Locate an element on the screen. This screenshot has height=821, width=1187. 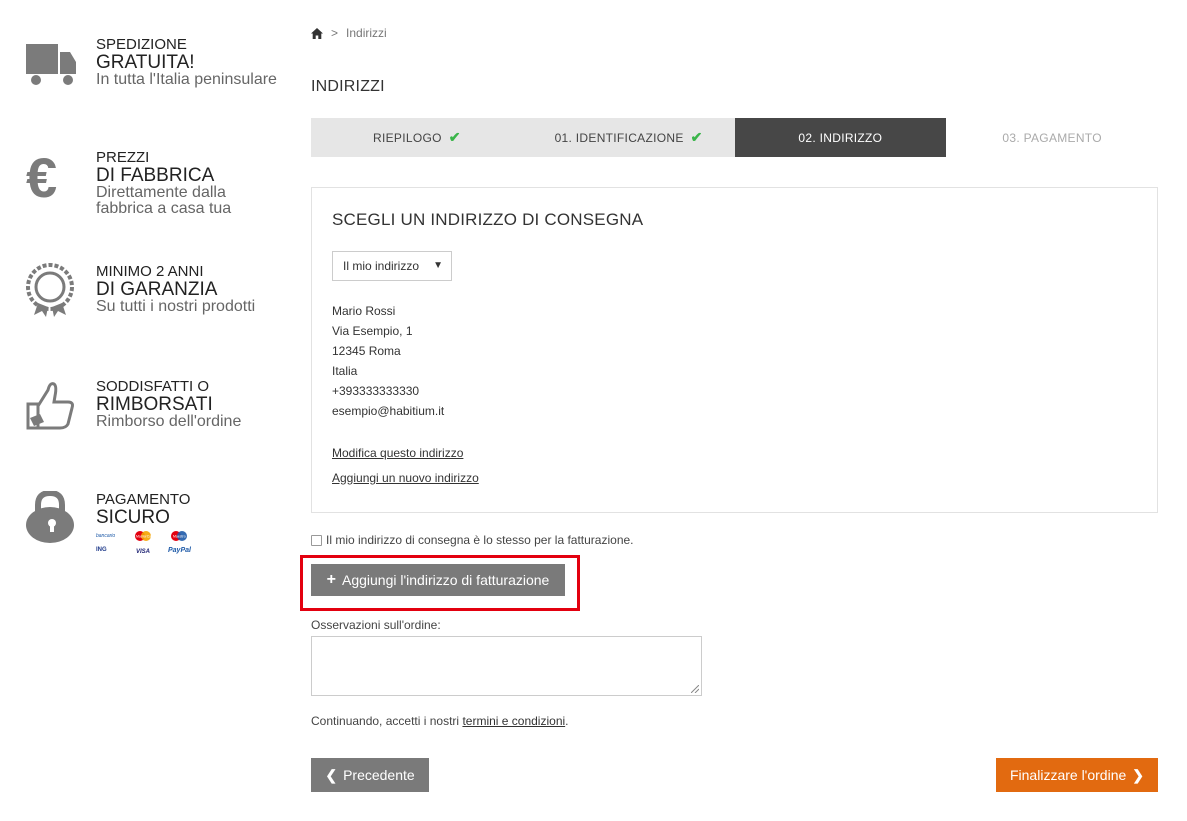
address-phone: +393333333330 is located at coordinates (376, 391).